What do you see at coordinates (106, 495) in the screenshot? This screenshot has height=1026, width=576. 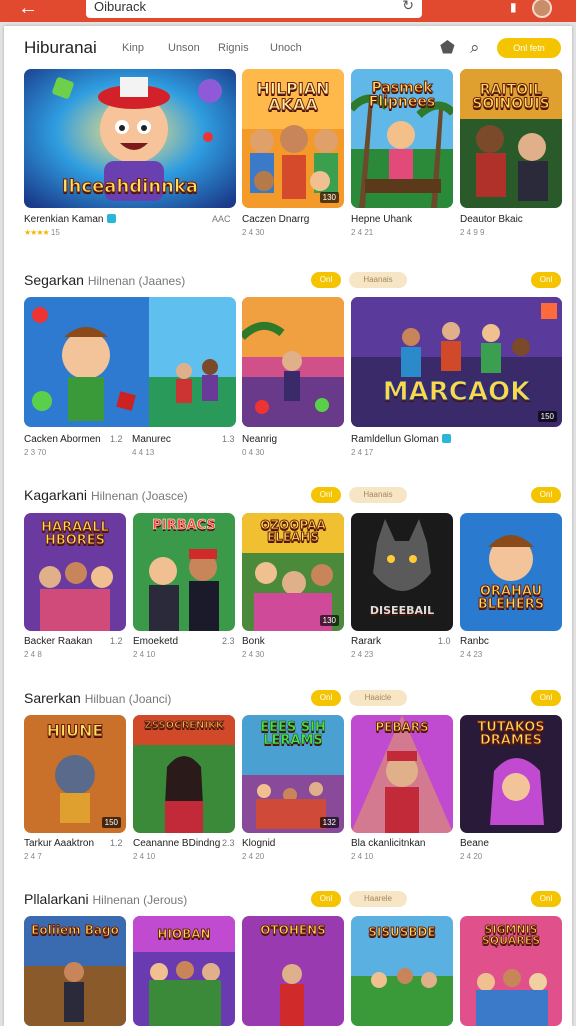 I see `section-title: Kagarkani Hilnenan (Joasce)` at bounding box center [106, 495].